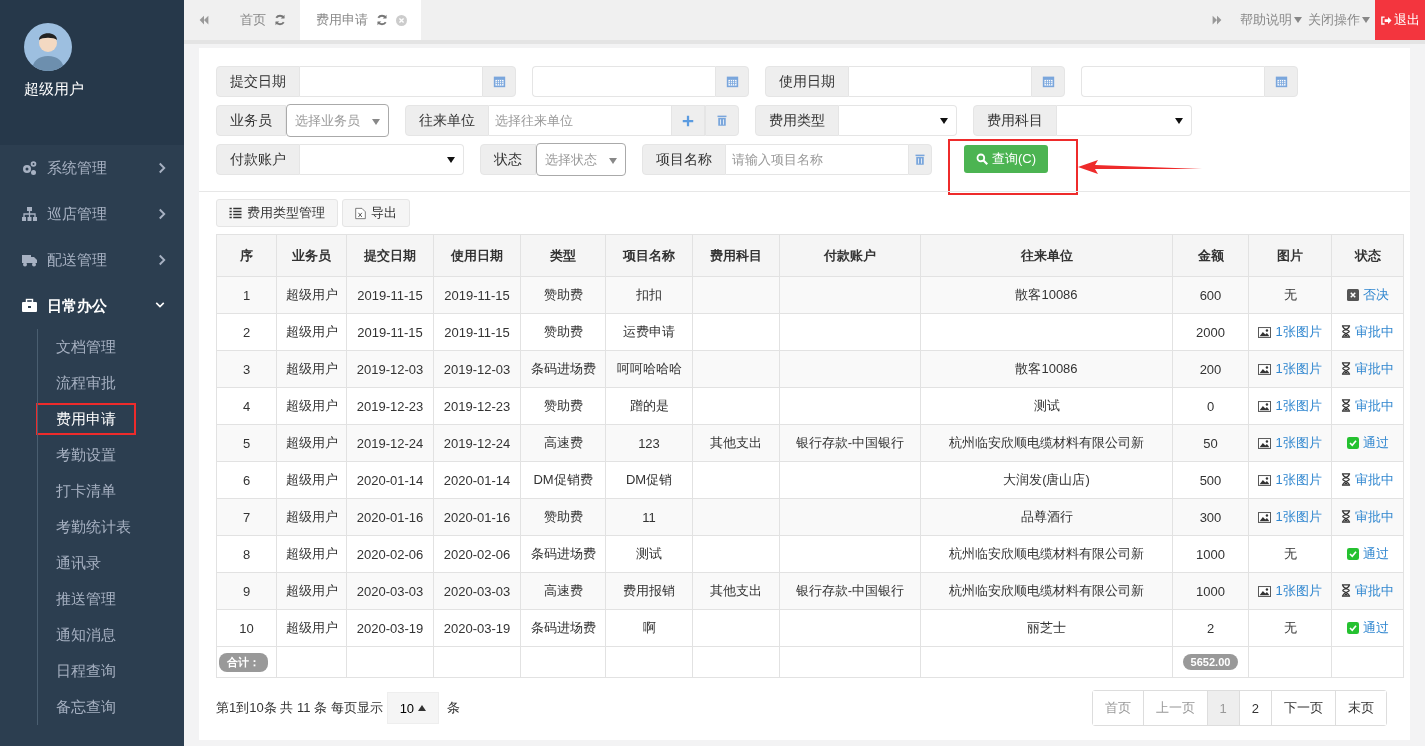  Describe the element at coordinates (1210, 369) in the screenshot. I see `table-cell: 200` at that location.